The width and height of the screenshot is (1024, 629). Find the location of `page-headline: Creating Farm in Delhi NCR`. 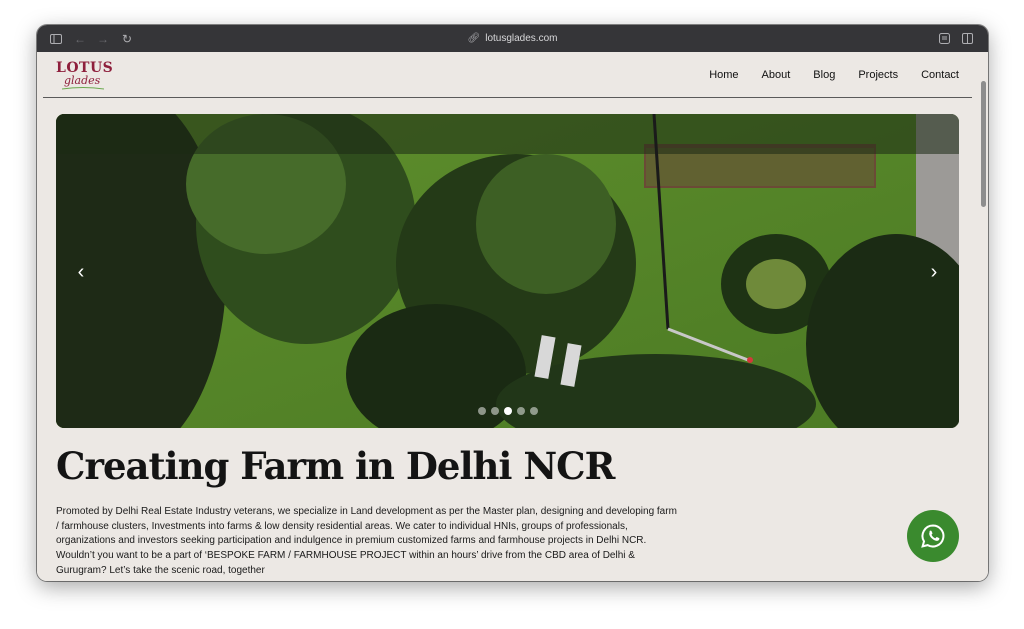

page-headline: Creating Farm in Delhi NCR is located at coordinates (335, 466).